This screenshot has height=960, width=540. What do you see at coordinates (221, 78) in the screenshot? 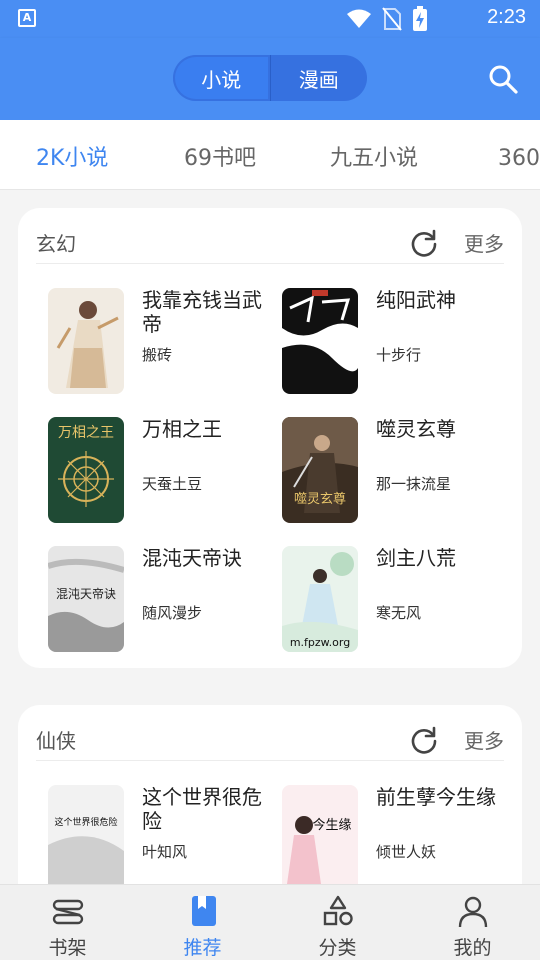
I see `segment-novel: 小说` at bounding box center [221, 78].